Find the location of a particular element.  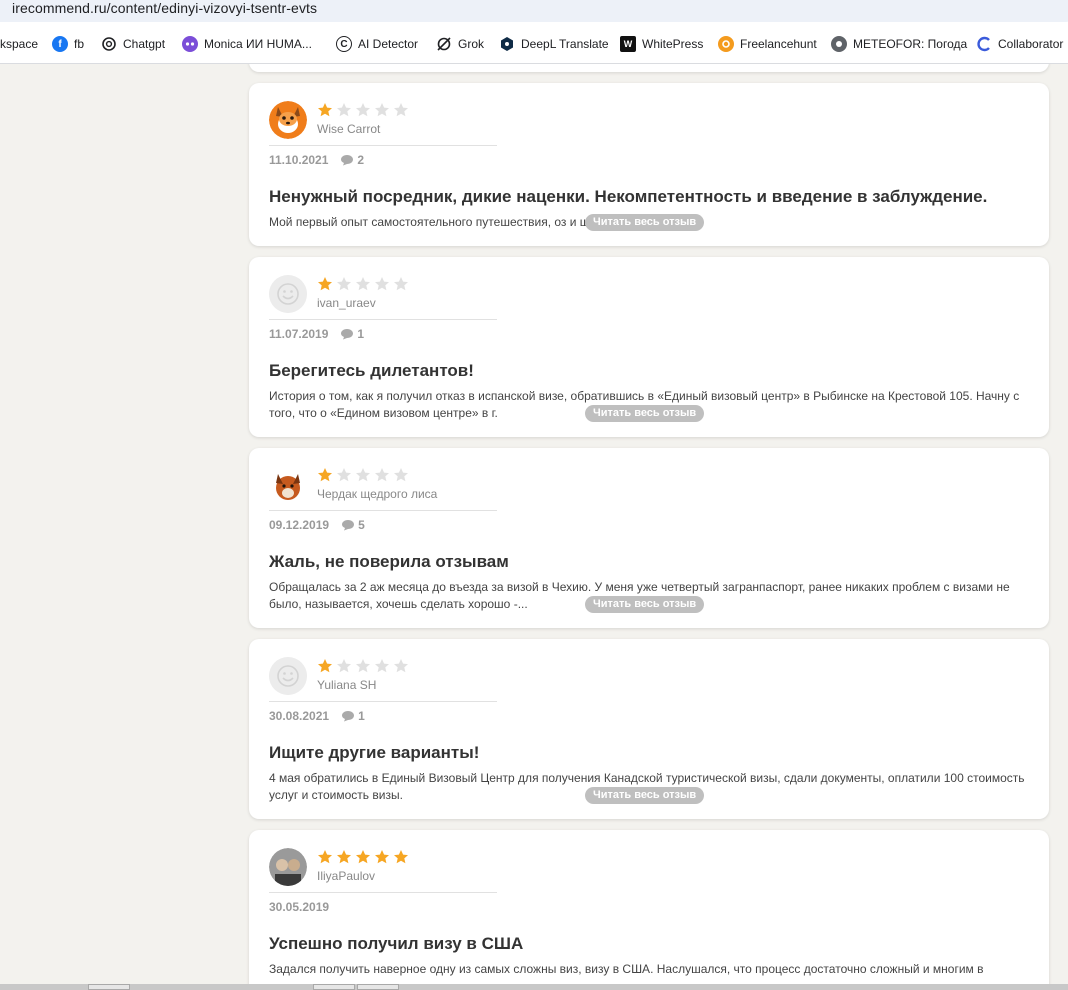

bookmark-chatgpt: Chatgpt is located at coordinates (133, 43).